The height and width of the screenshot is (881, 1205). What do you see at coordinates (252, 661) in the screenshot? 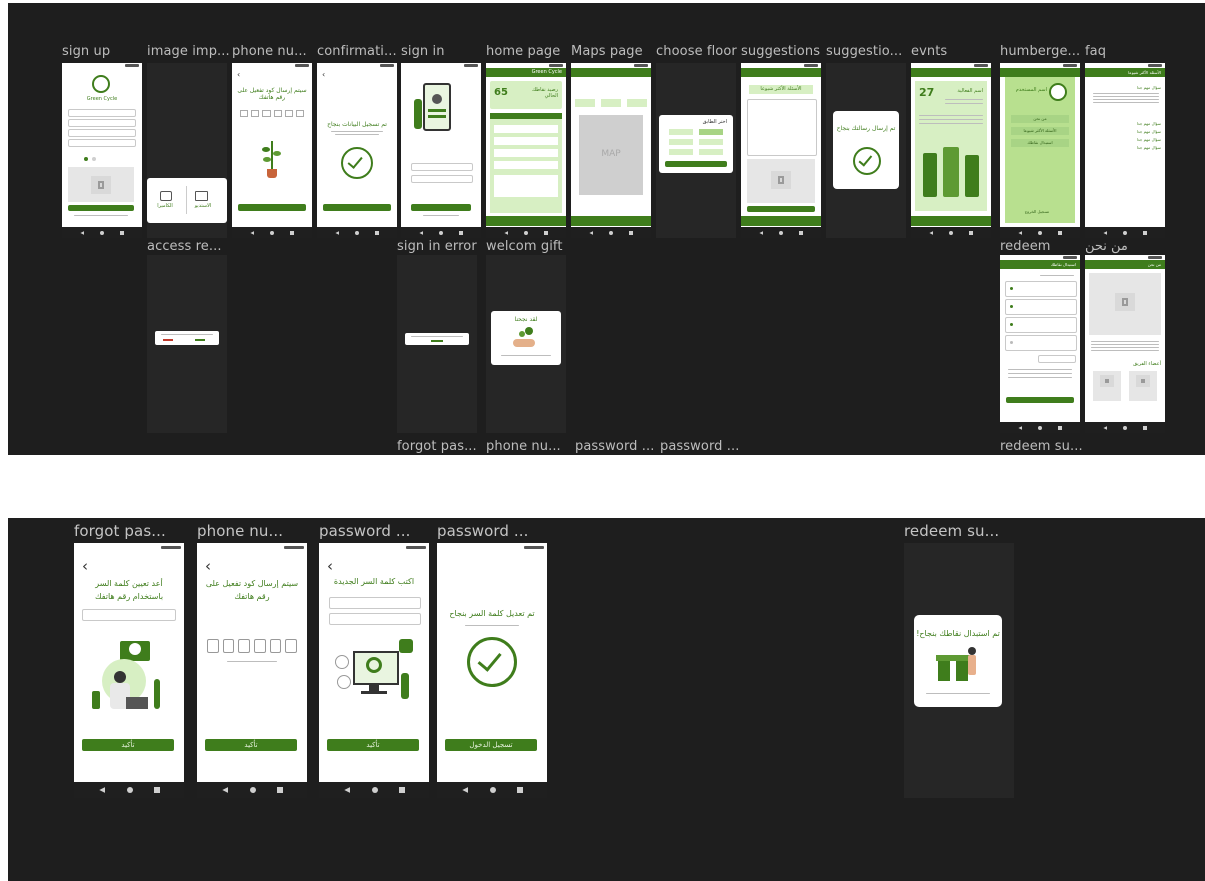
I see `resend-code-link` at bounding box center [252, 661].